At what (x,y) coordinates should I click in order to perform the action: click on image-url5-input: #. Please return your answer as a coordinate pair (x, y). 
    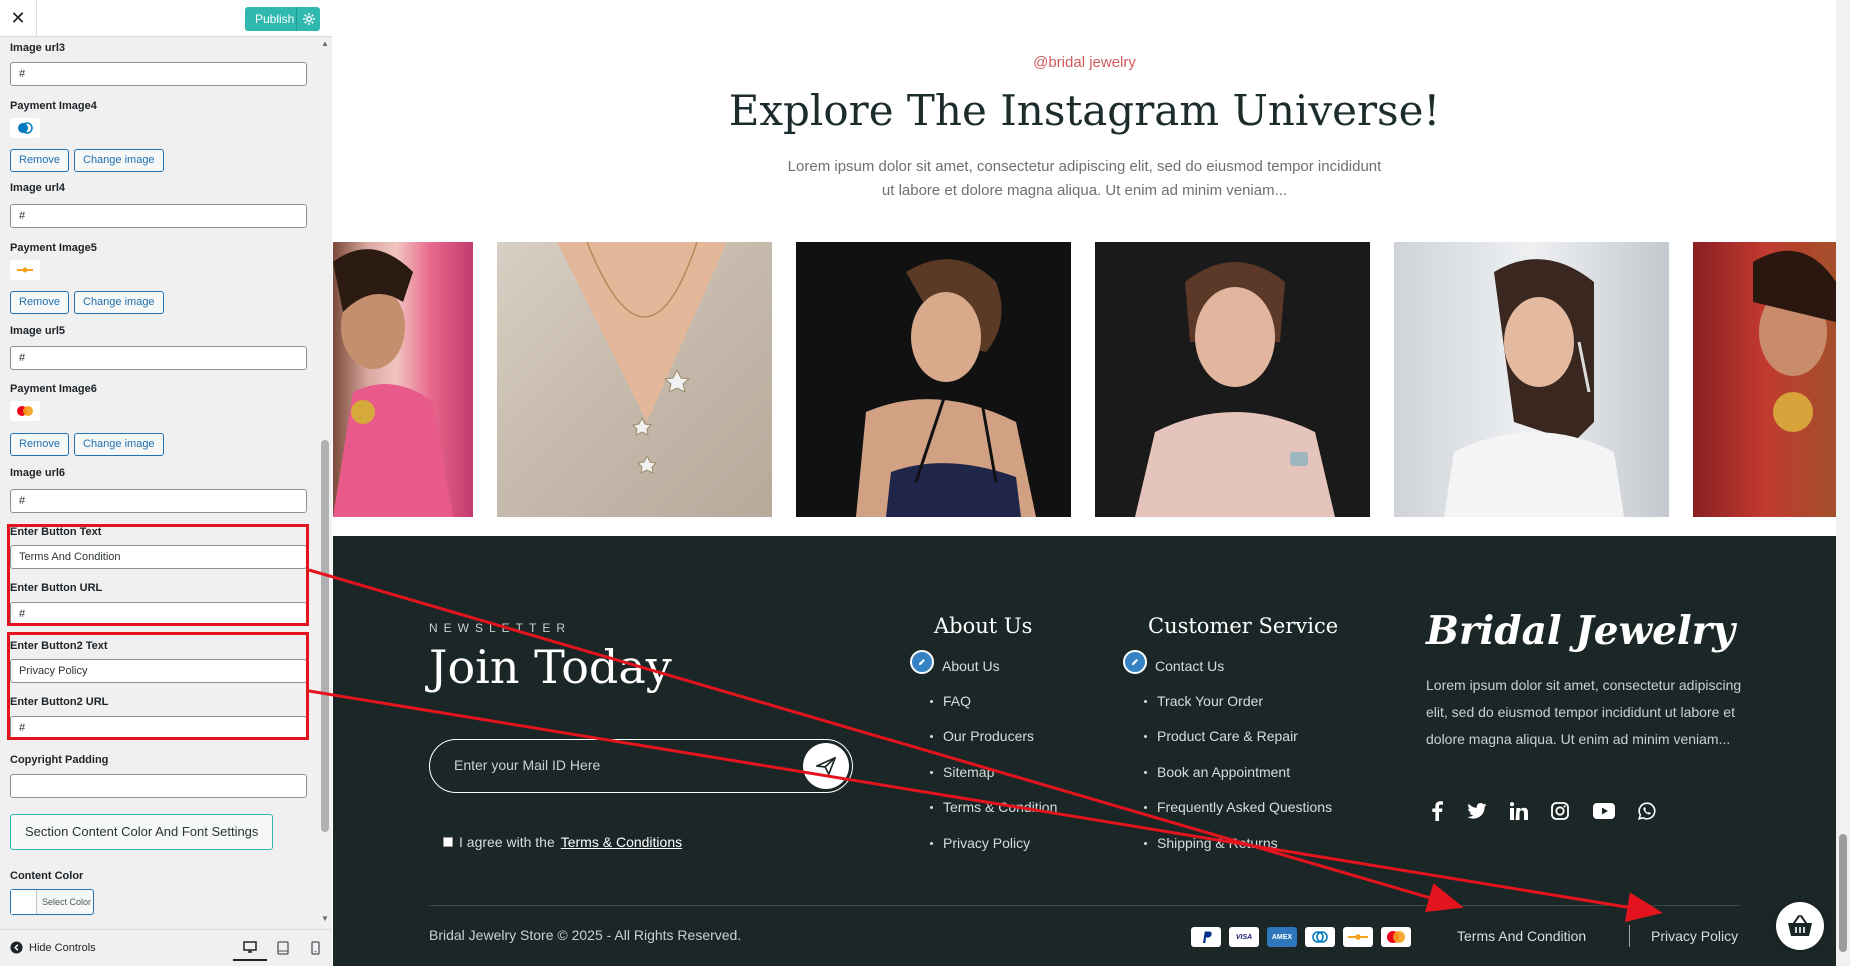
    Looking at the image, I should click on (158, 358).